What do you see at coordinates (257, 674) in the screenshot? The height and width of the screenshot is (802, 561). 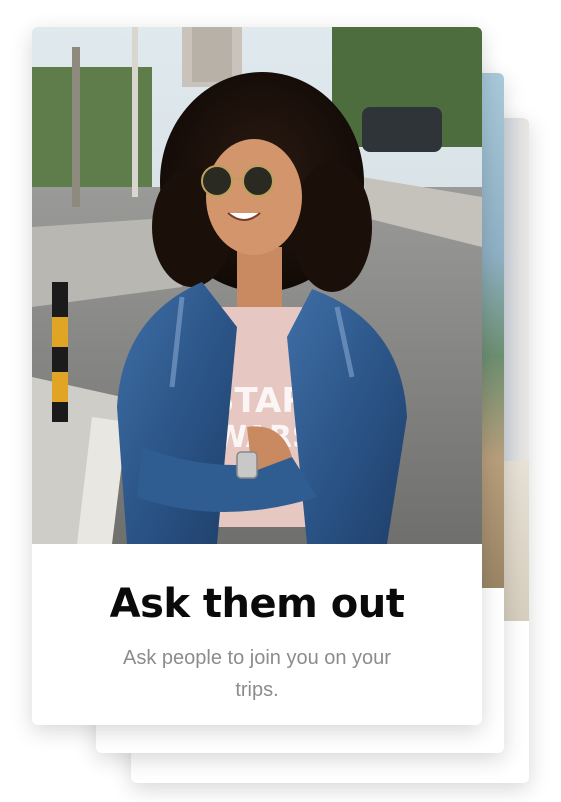 I see `card-subtitle: Ask people to join you on your trips.` at bounding box center [257, 674].